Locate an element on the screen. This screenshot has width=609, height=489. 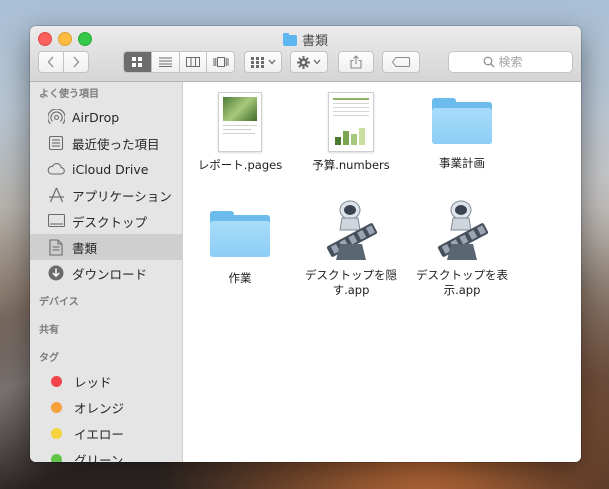
sidebar-tag-green: グリーン is located at coordinates (106, 454).